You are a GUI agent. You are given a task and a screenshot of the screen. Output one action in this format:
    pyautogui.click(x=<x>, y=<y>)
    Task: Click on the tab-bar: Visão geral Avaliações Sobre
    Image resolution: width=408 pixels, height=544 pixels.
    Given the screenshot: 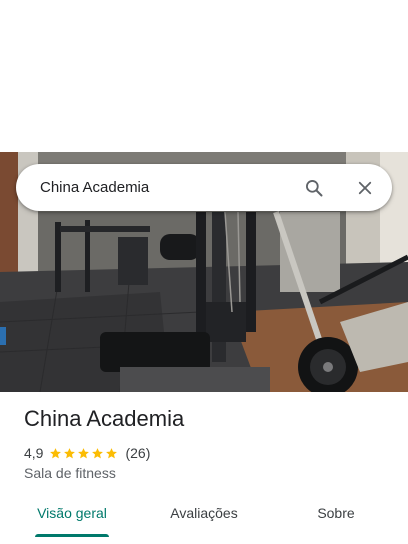 What is the action you would take?
    pyautogui.click(x=204, y=516)
    